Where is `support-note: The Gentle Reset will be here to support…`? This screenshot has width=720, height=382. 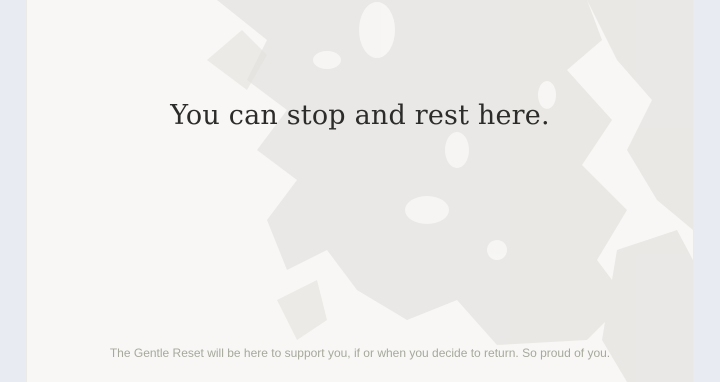
support-note: The Gentle Reset will be here to support… is located at coordinates (360, 353).